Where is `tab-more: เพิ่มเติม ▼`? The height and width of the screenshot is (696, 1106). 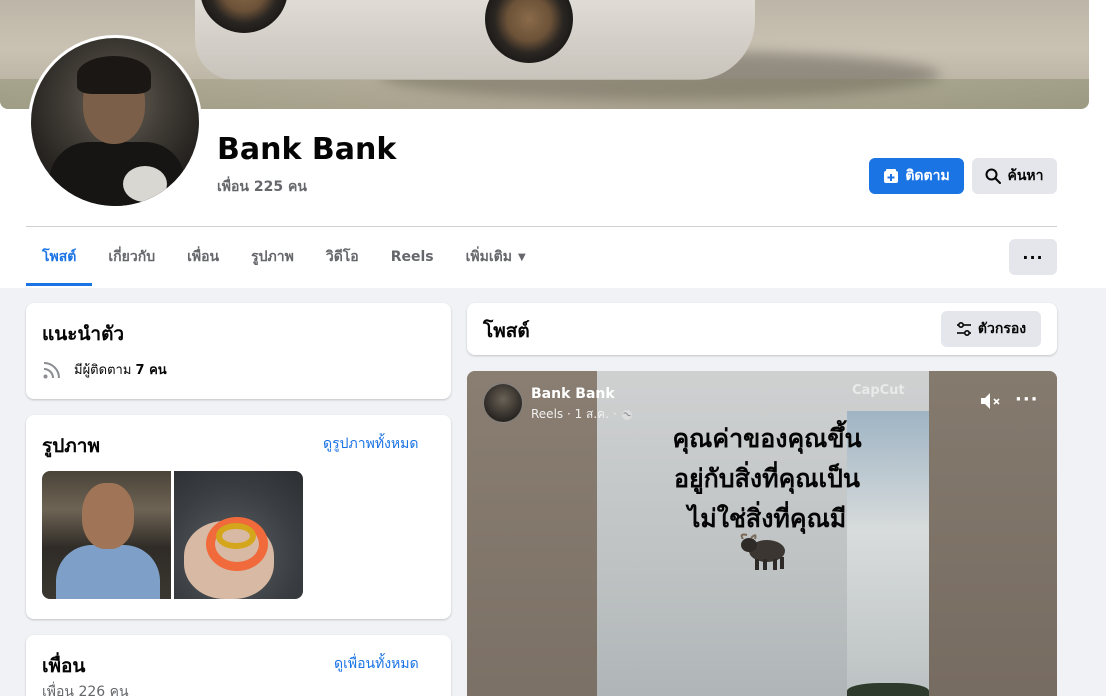
tab-more: เพิ่มเติม ▼ is located at coordinates (496, 257).